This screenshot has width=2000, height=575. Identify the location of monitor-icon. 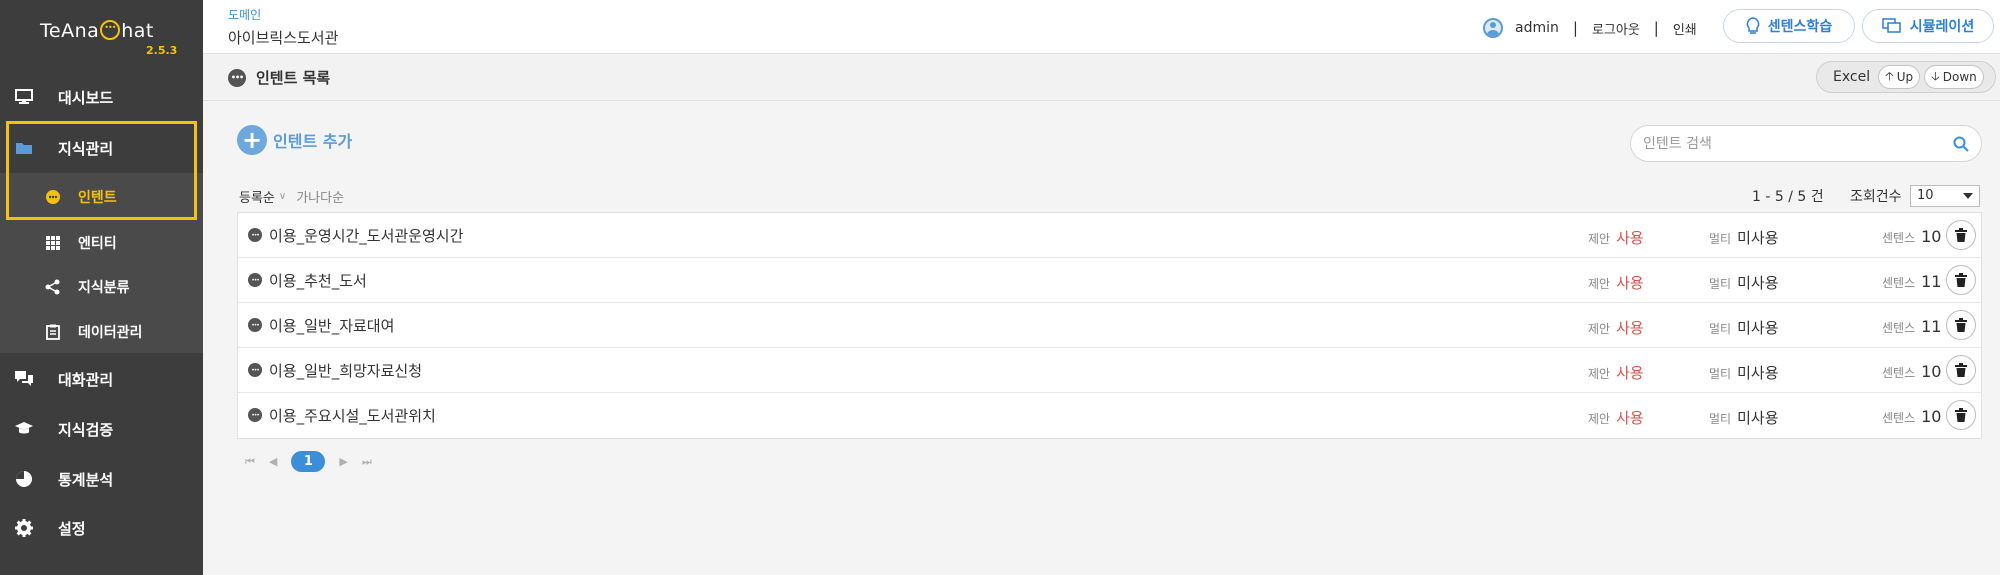
(24, 97).